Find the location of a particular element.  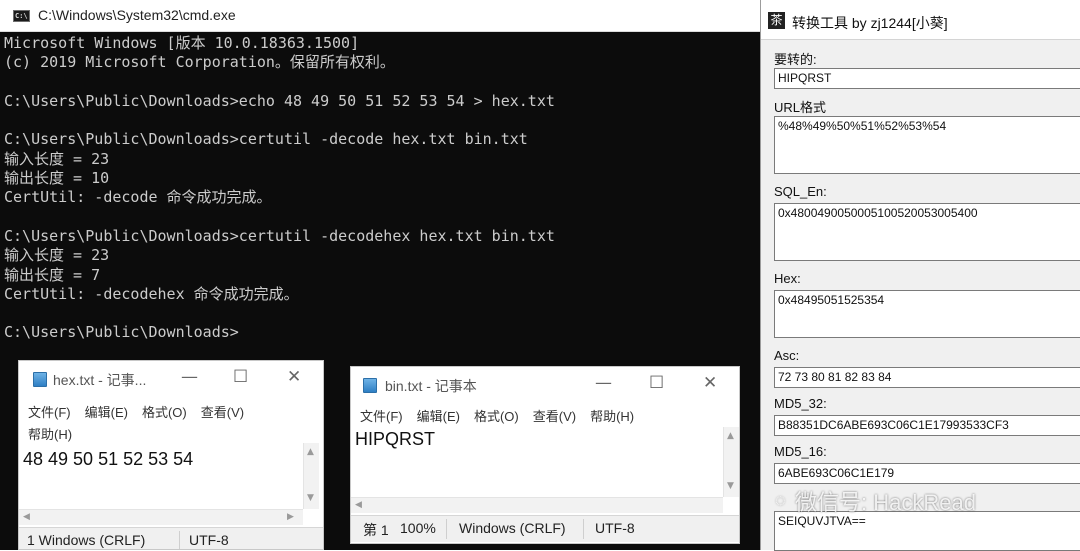

label-sql-en: SQL_En: is located at coordinates (800, 191).